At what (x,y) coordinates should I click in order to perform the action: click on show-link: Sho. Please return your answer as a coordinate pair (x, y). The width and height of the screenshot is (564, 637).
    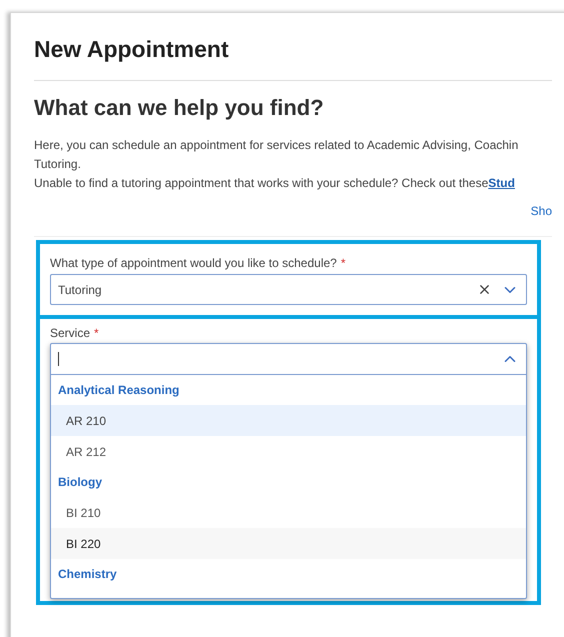
    Looking at the image, I should click on (541, 211).